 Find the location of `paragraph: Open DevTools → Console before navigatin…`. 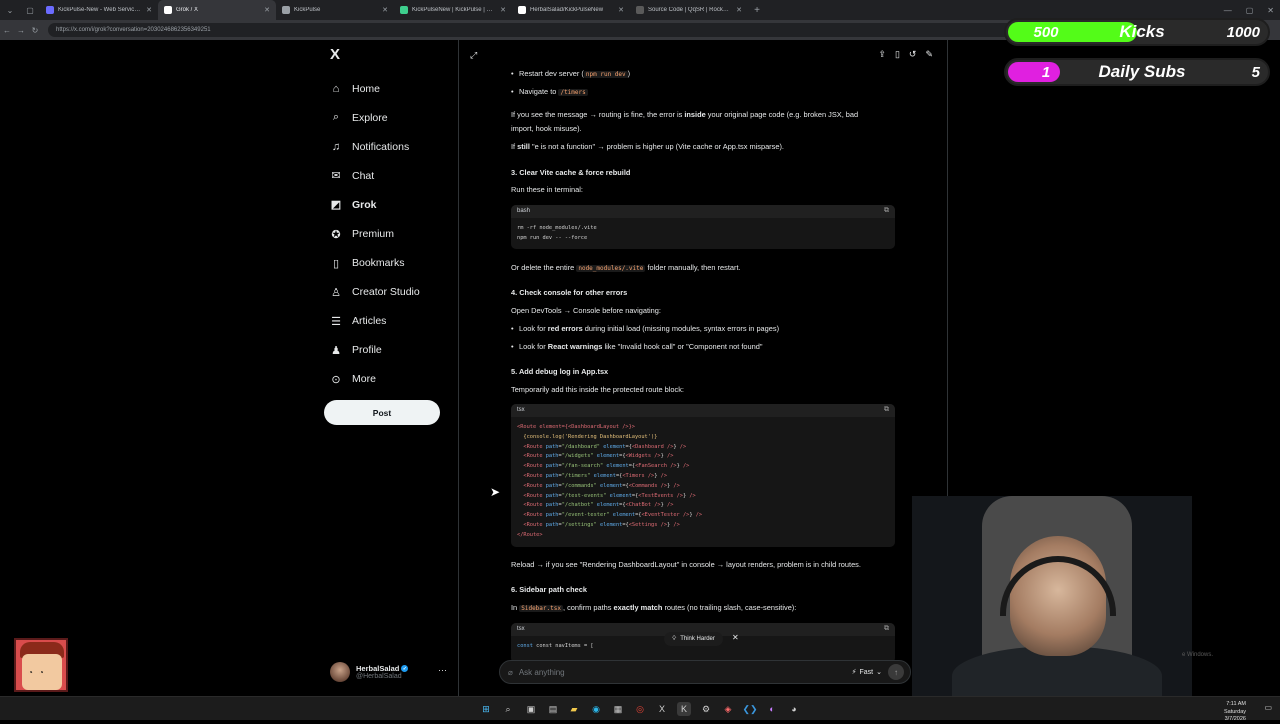

paragraph: Open DevTools → Console before navigatin… is located at coordinates (586, 310).